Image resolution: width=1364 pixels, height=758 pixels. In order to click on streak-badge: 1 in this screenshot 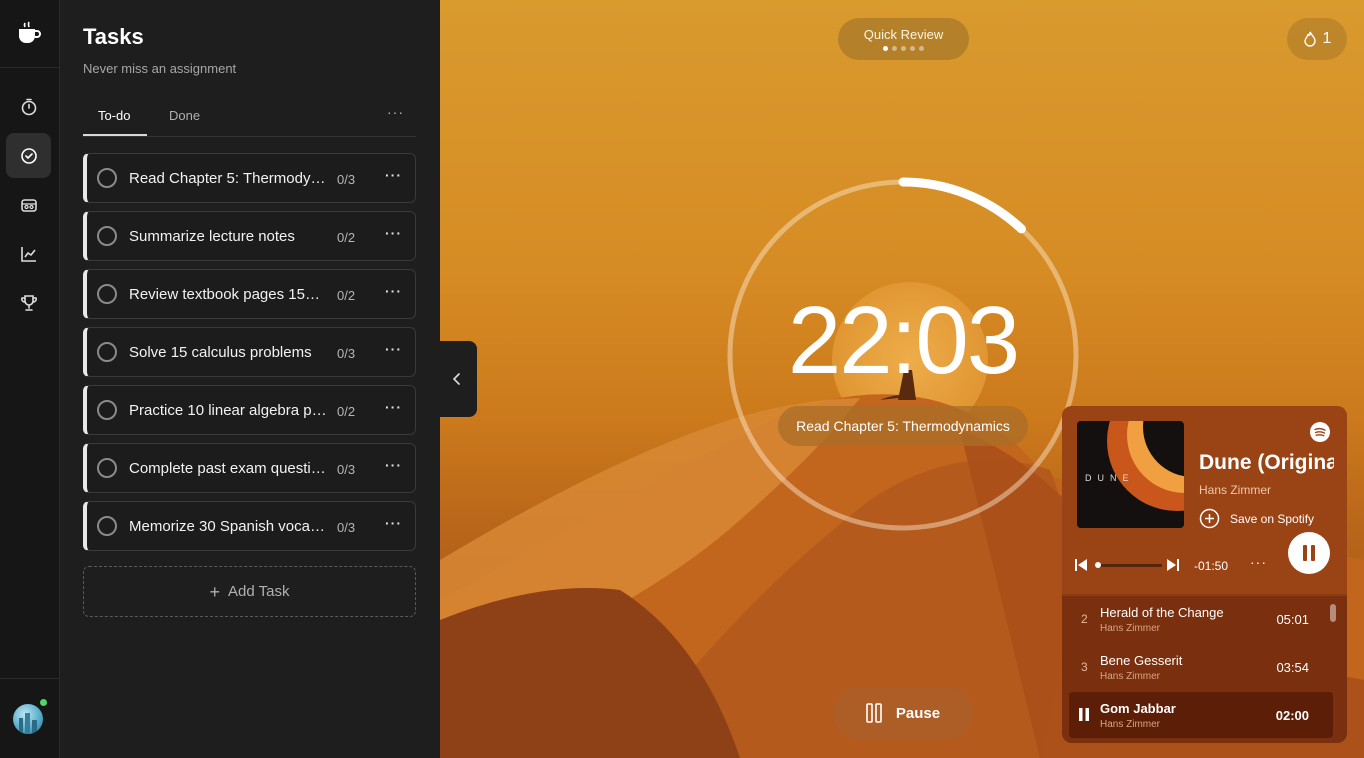, I will do `click(1317, 39)`.